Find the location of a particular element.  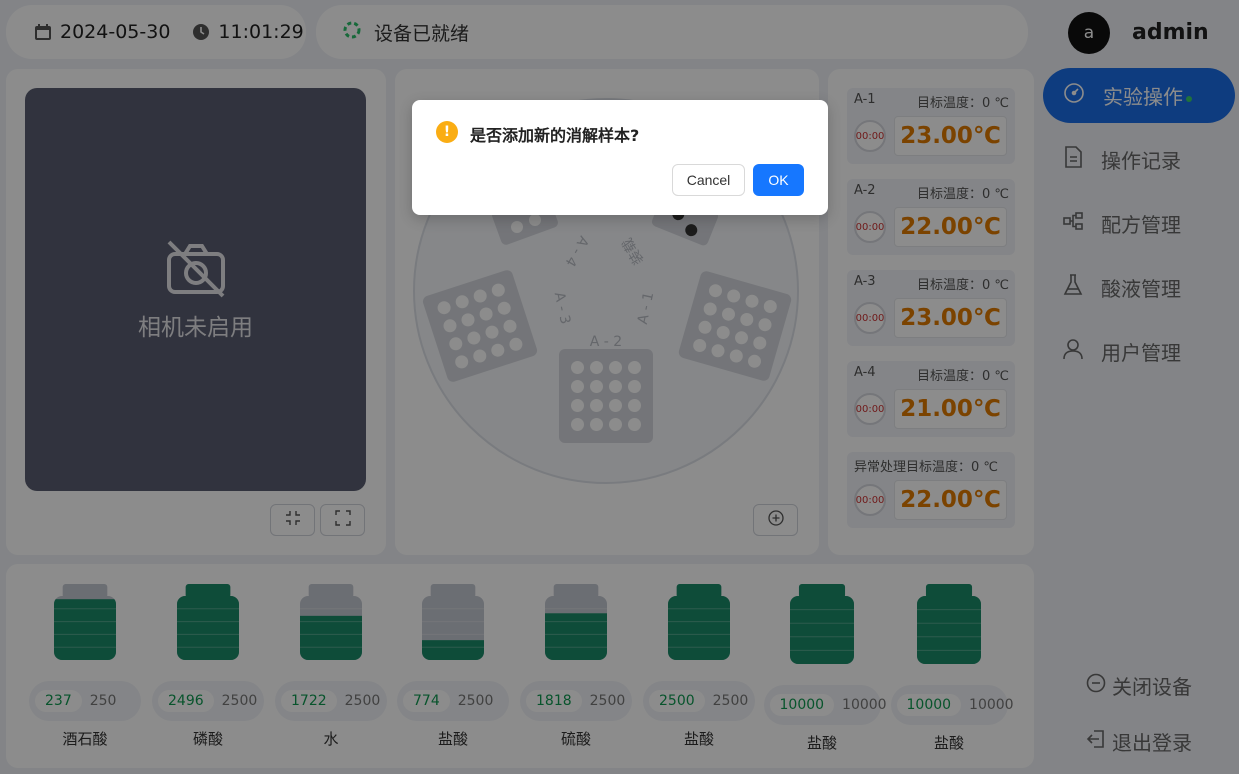

dialog-title: 是否添加新的消解样本? is located at coordinates (555, 135).